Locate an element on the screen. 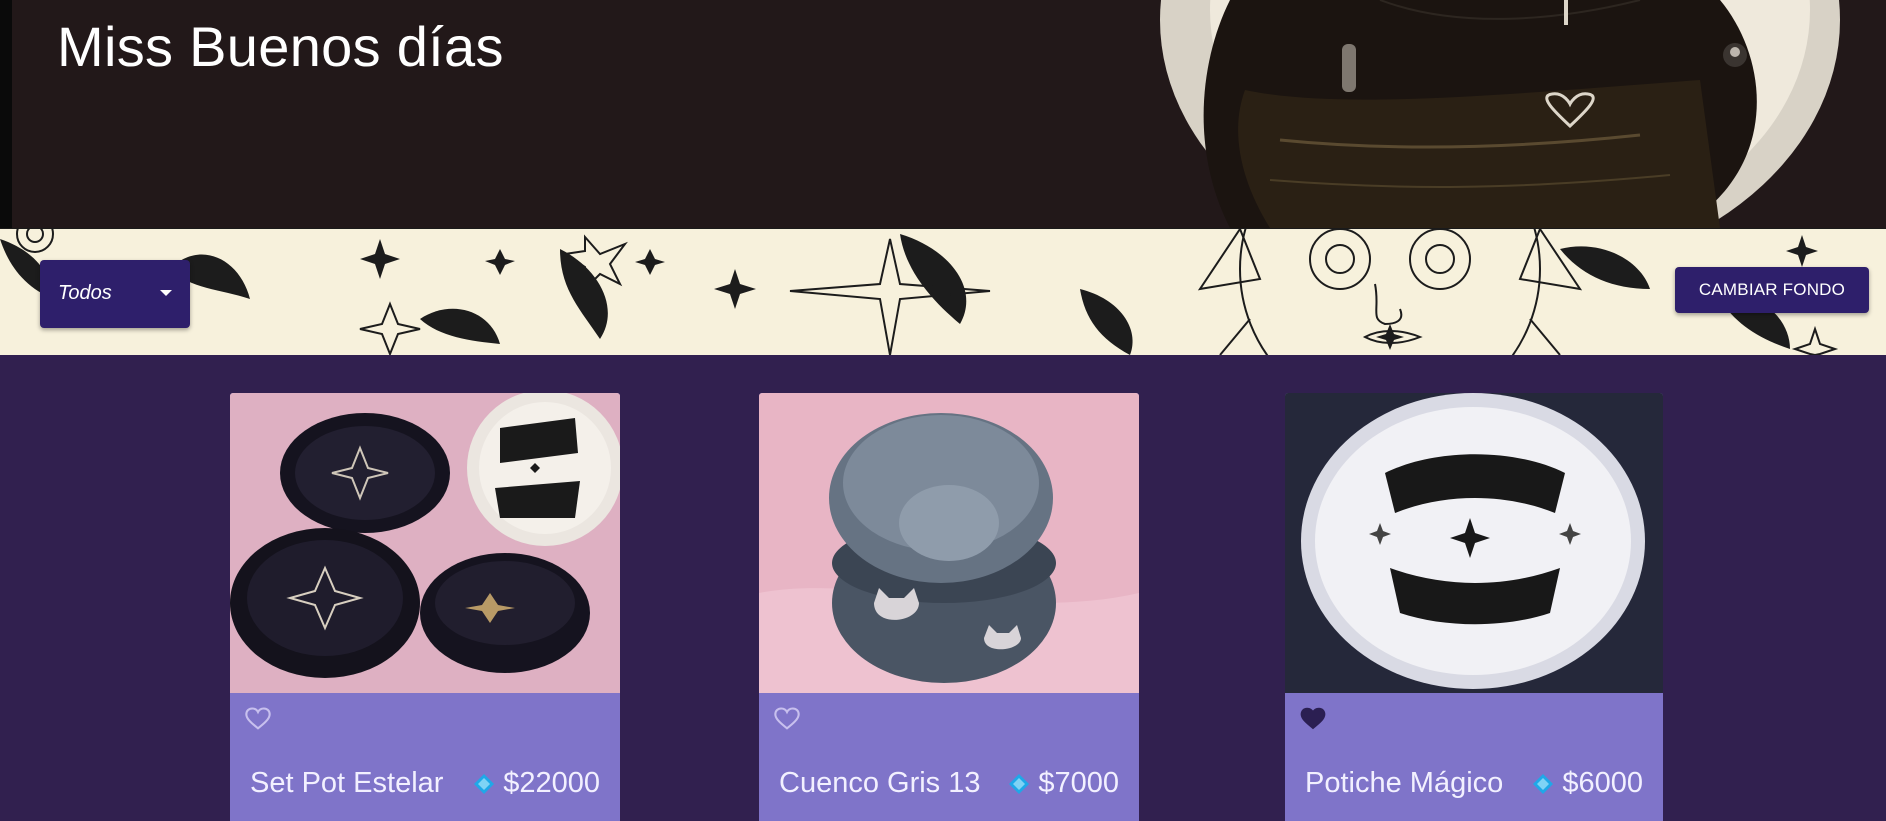 The image size is (1886, 821). celestial-pattern is located at coordinates (919, 292).